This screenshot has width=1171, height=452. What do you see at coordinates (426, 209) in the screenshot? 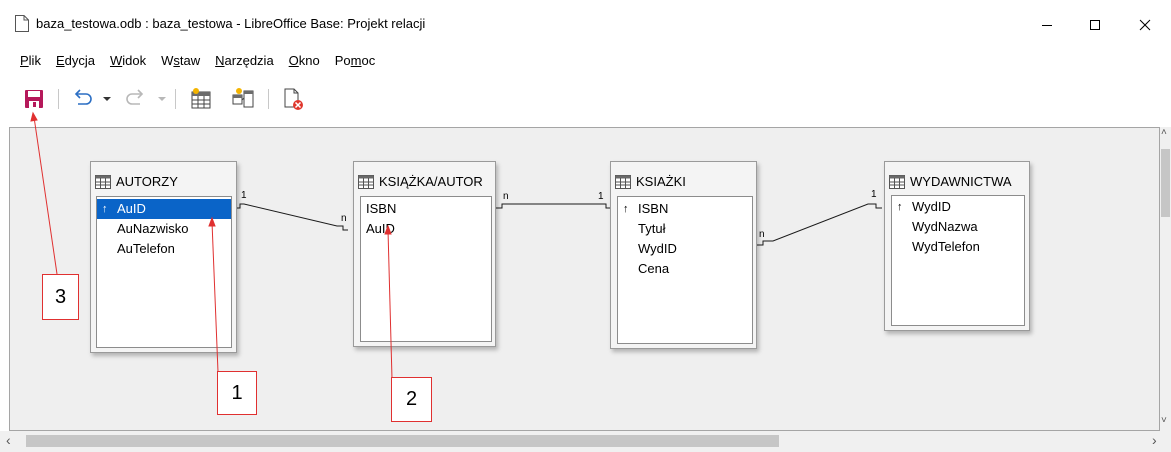
I see `field-row: ISBN` at bounding box center [426, 209].